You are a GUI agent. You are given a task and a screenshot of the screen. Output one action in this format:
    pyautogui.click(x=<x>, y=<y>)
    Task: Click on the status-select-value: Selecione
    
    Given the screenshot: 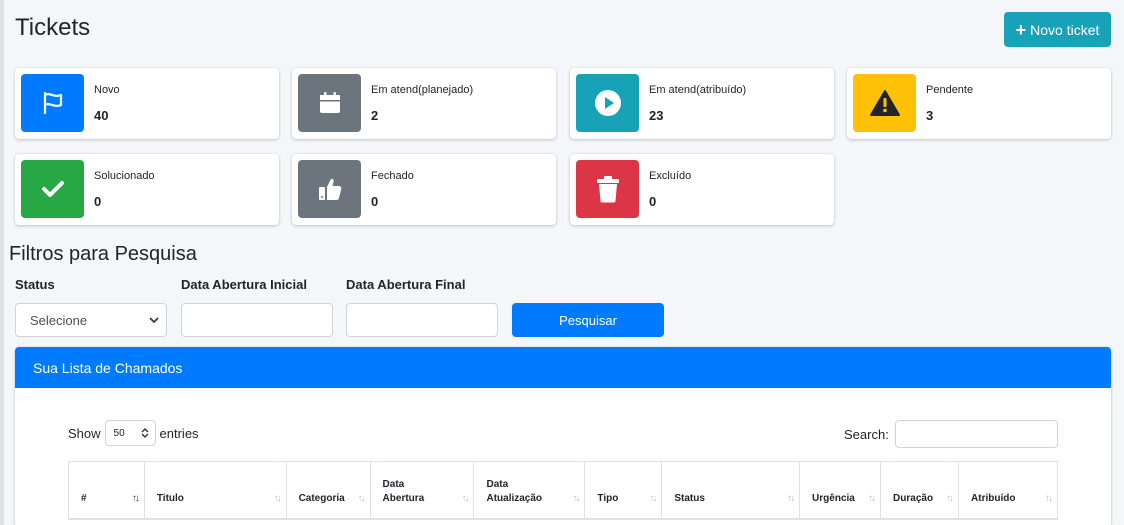 What is the action you would take?
    pyautogui.click(x=59, y=320)
    